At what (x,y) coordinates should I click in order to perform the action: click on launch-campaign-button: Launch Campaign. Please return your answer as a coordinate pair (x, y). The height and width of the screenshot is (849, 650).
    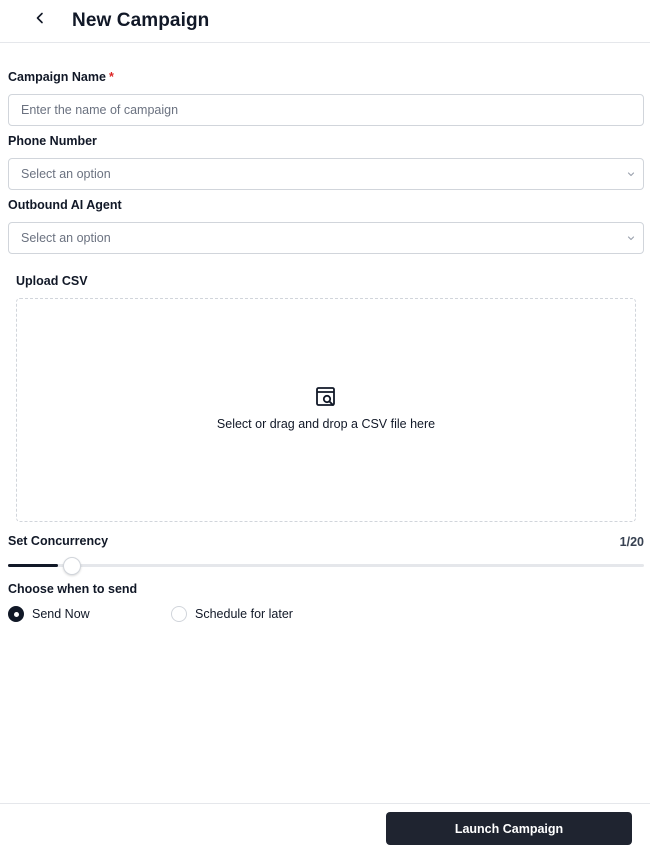
    Looking at the image, I should click on (509, 828).